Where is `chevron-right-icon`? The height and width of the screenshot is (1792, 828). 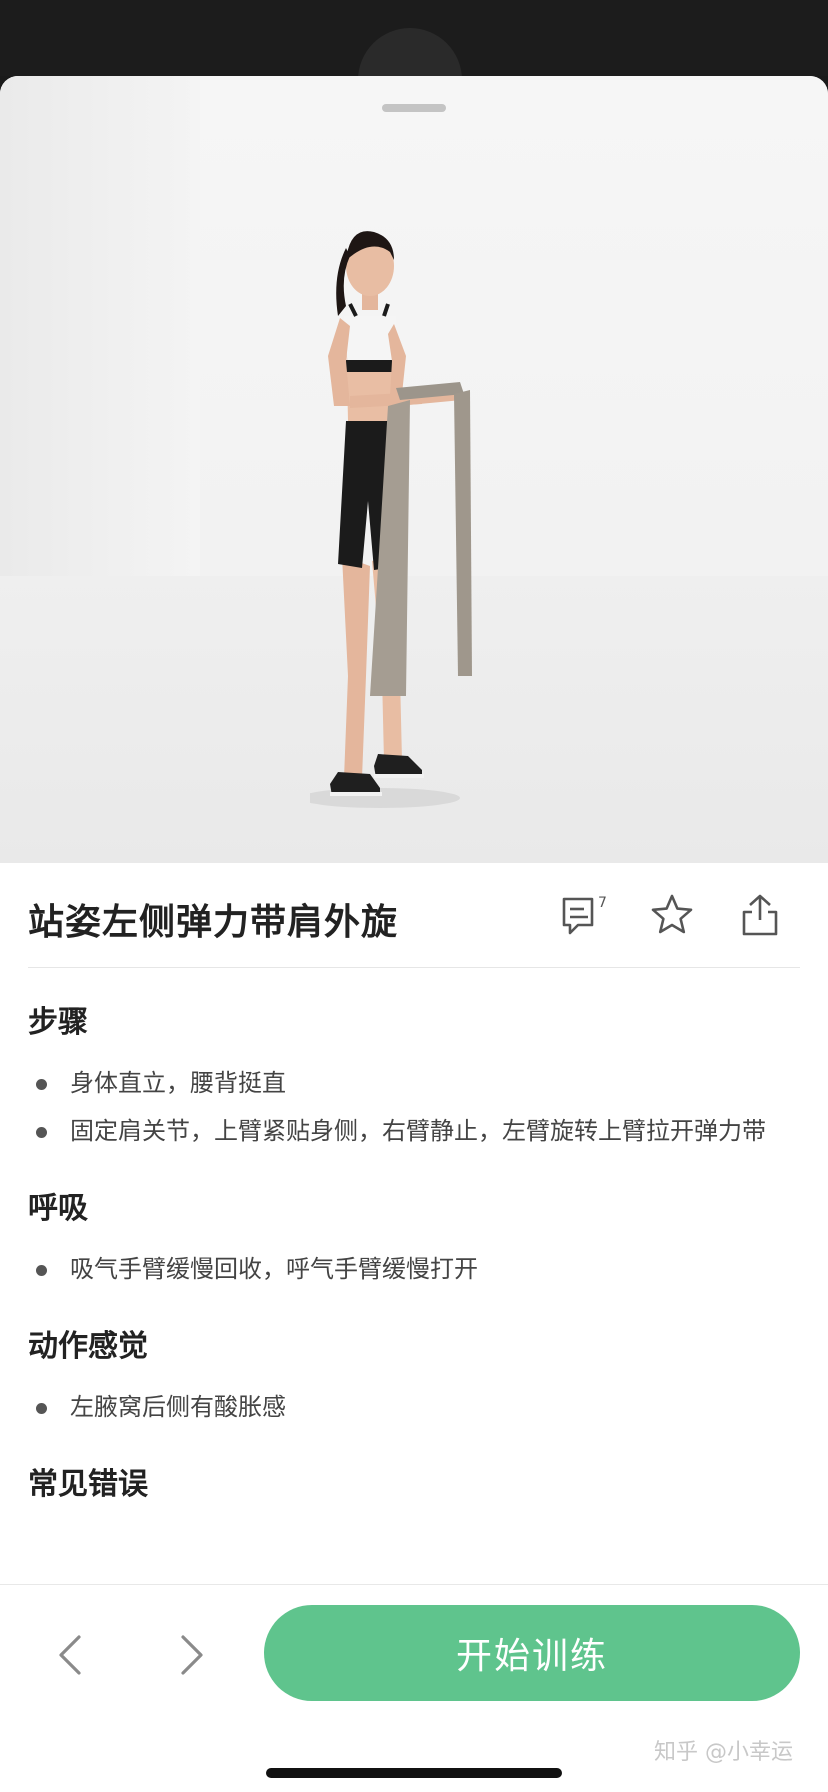
chevron-right-icon is located at coordinates (192, 1655).